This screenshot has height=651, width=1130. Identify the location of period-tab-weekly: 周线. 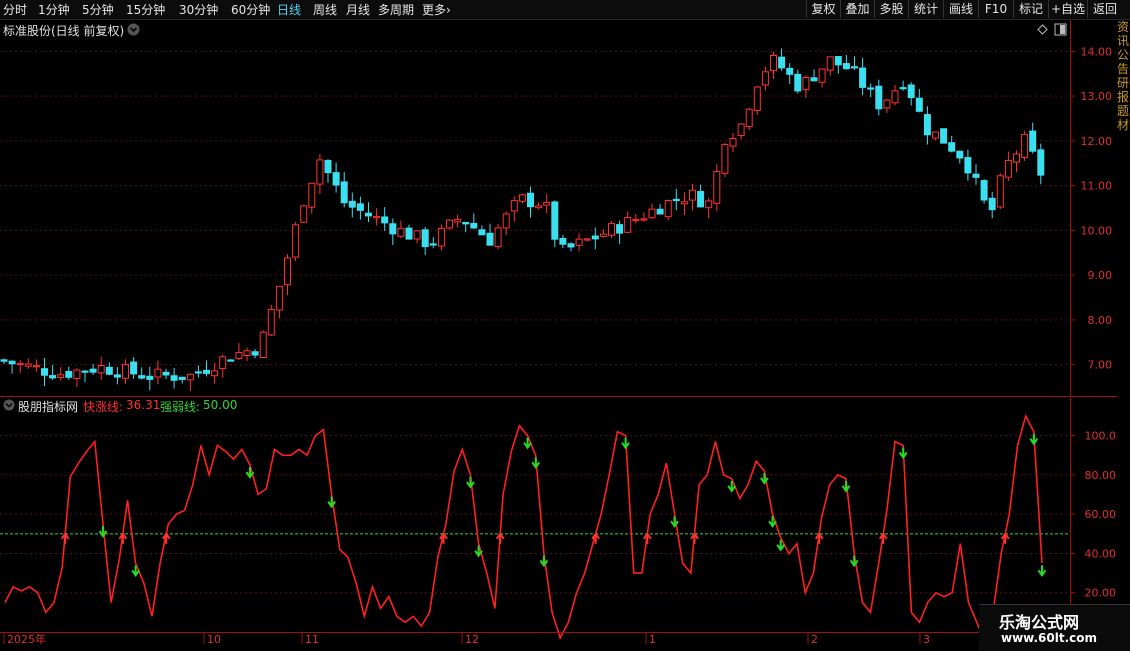
(325, 9).